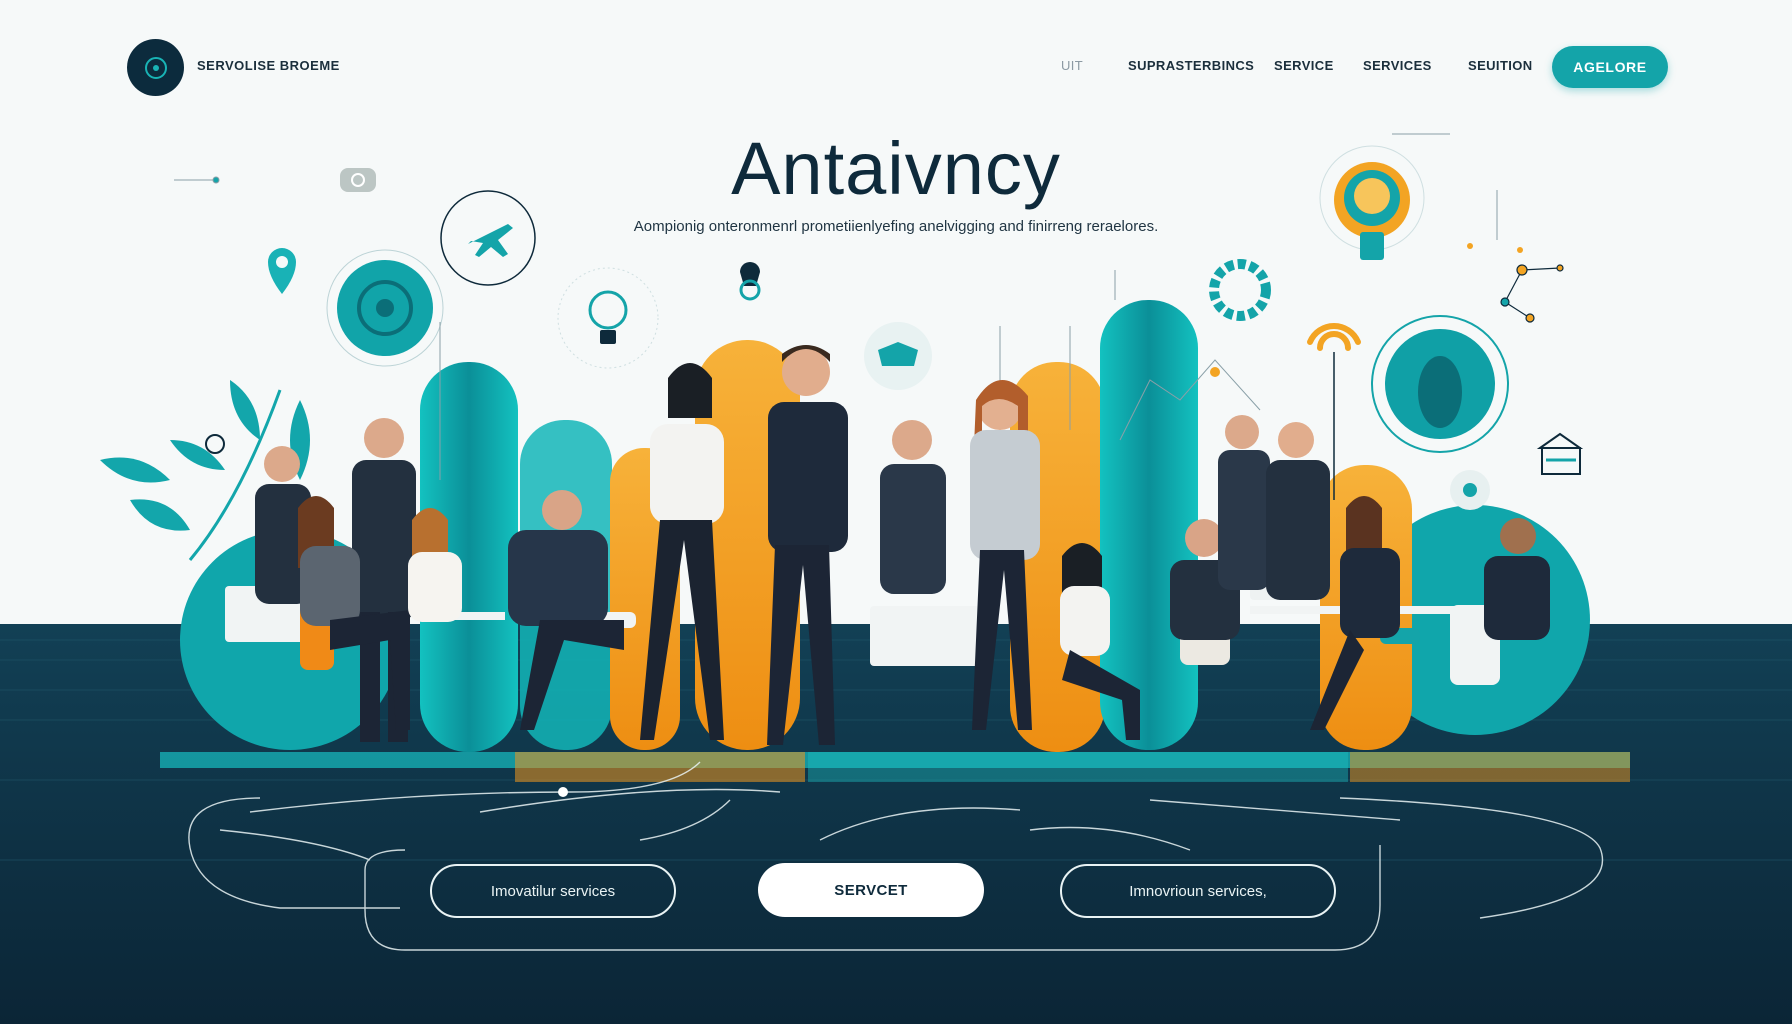  What do you see at coordinates (1560, 453) in the screenshot?
I see `monitor-icon` at bounding box center [1560, 453].